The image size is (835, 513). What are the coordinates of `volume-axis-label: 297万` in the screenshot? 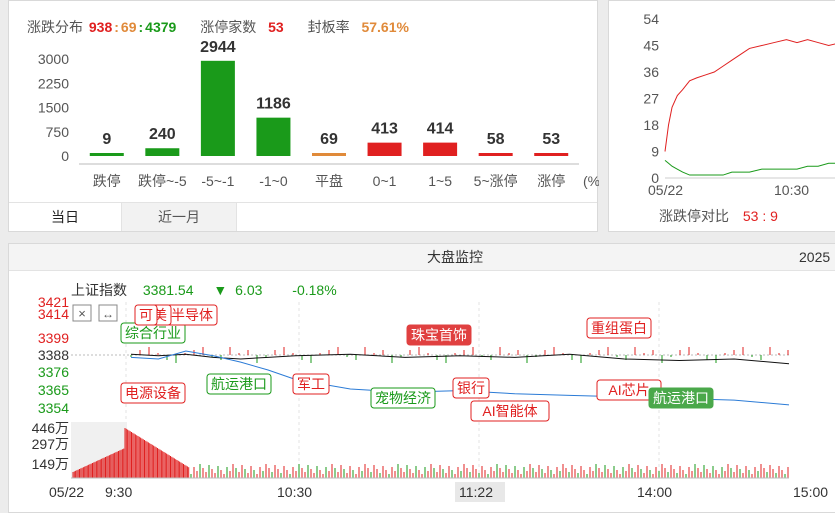 It's located at (50, 444).